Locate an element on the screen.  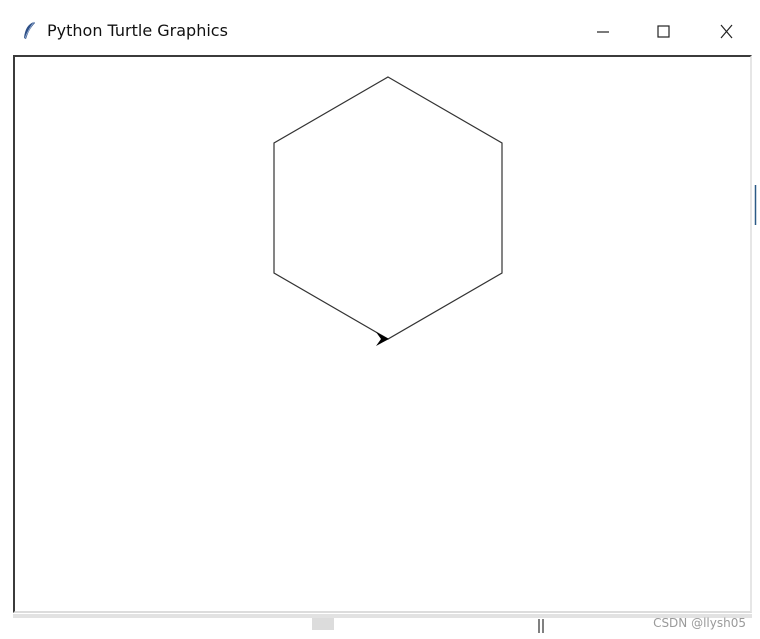
close-button is located at coordinates (726, 32).